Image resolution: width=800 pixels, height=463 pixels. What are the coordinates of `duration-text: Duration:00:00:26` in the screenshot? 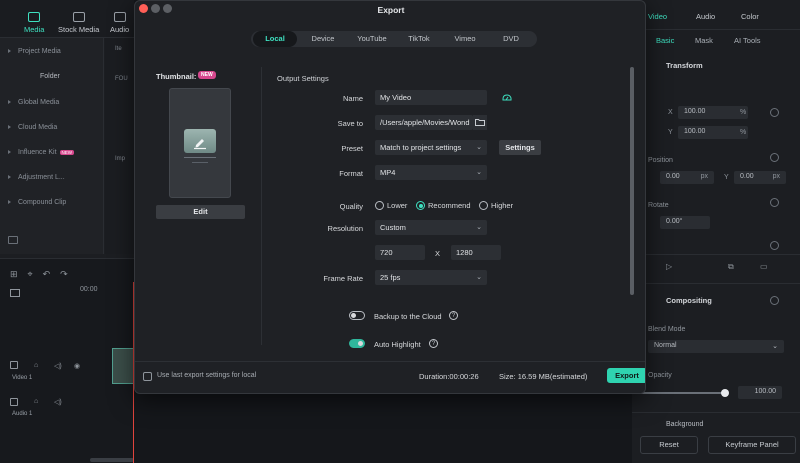 It's located at (449, 376).